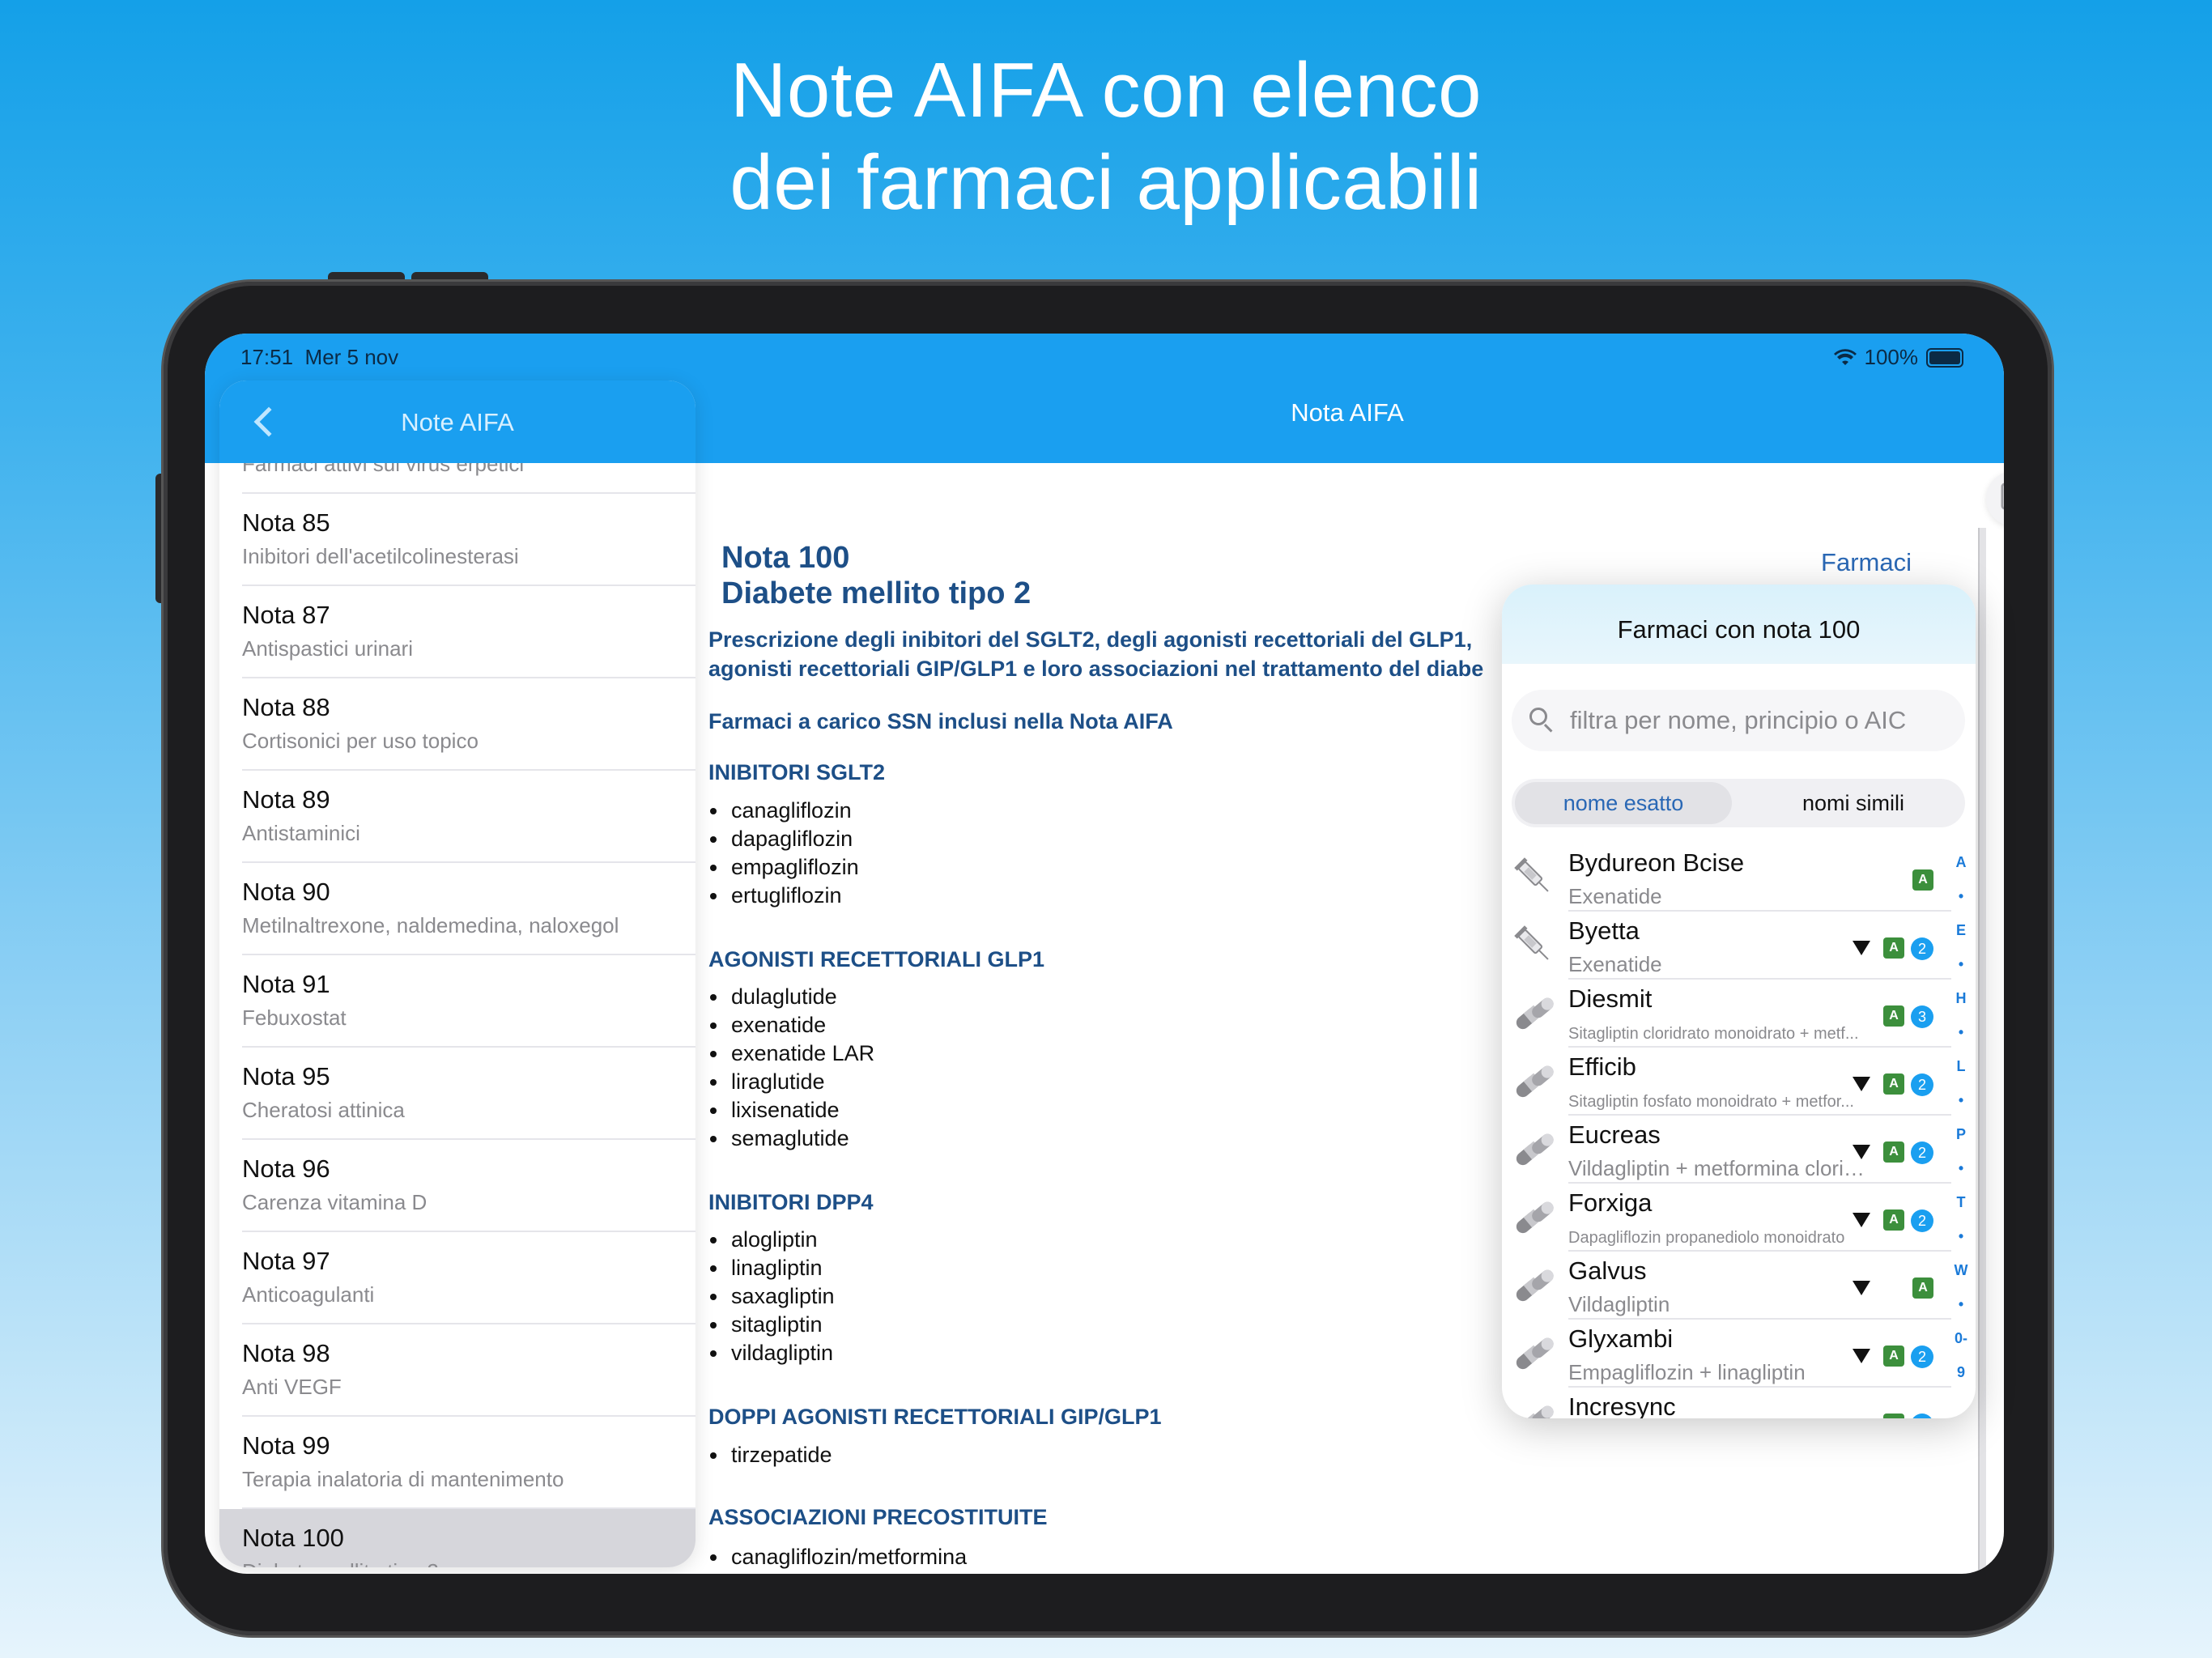 The image size is (2212, 1658). What do you see at coordinates (1961, 1066) in the screenshot?
I see `index-letter: L` at bounding box center [1961, 1066].